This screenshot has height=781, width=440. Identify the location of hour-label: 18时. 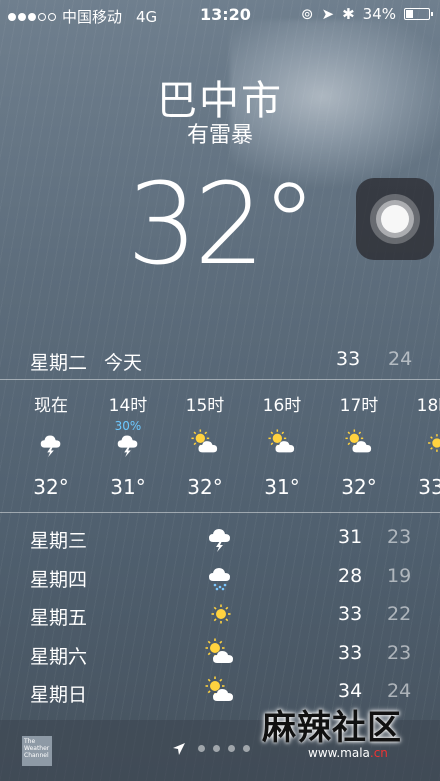
(428, 406).